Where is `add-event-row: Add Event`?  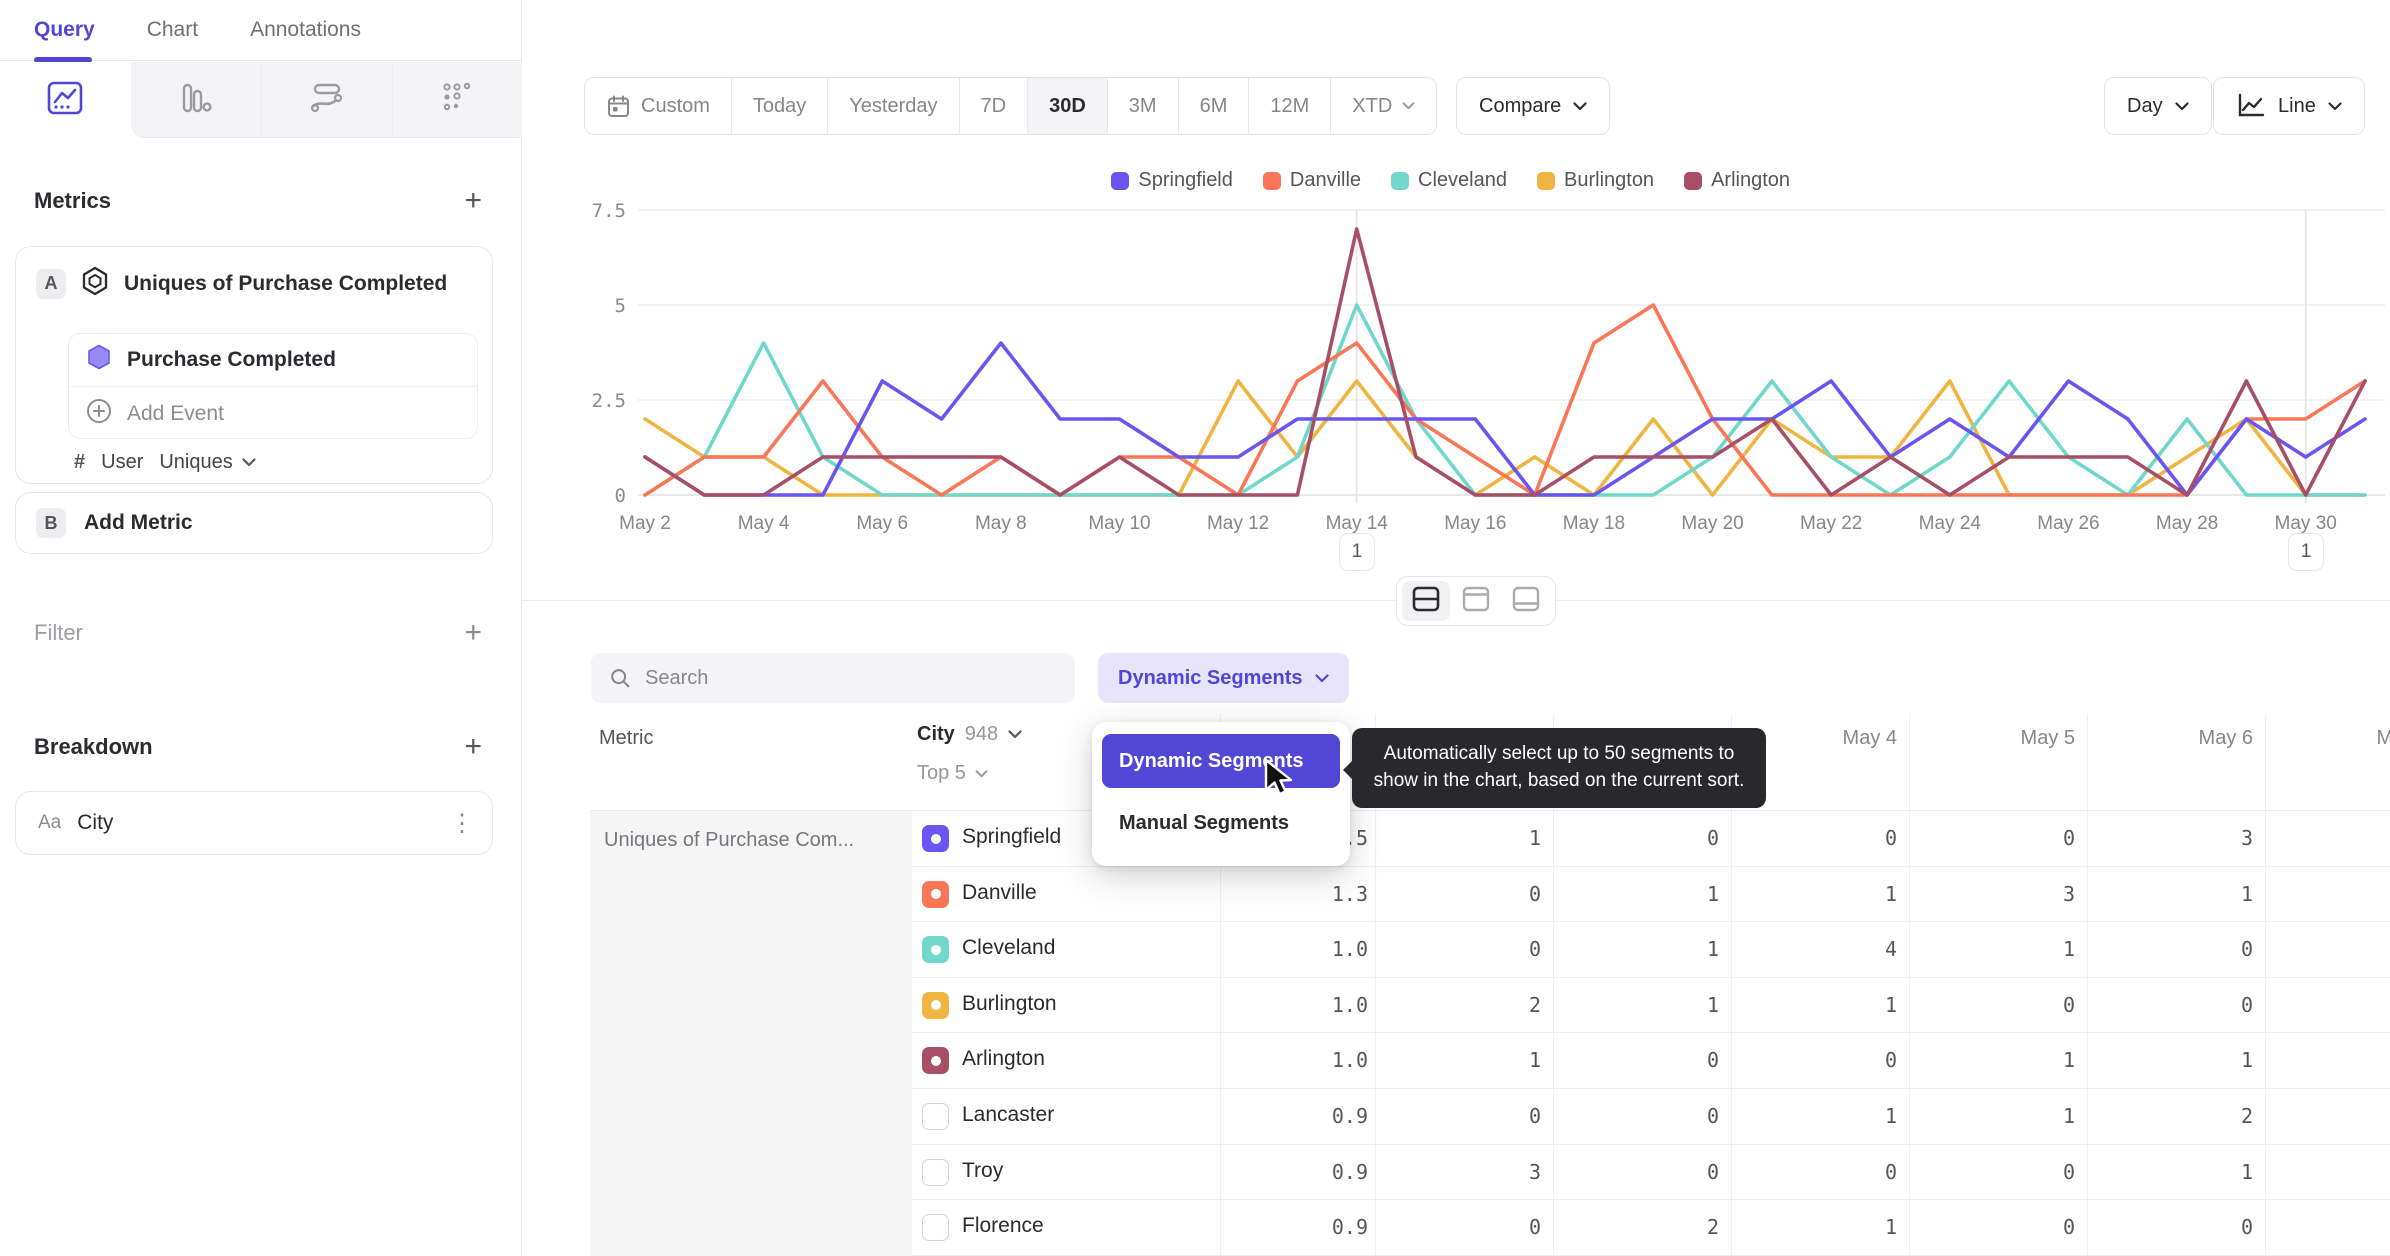
add-event-row: Add Event is located at coordinates (273, 412).